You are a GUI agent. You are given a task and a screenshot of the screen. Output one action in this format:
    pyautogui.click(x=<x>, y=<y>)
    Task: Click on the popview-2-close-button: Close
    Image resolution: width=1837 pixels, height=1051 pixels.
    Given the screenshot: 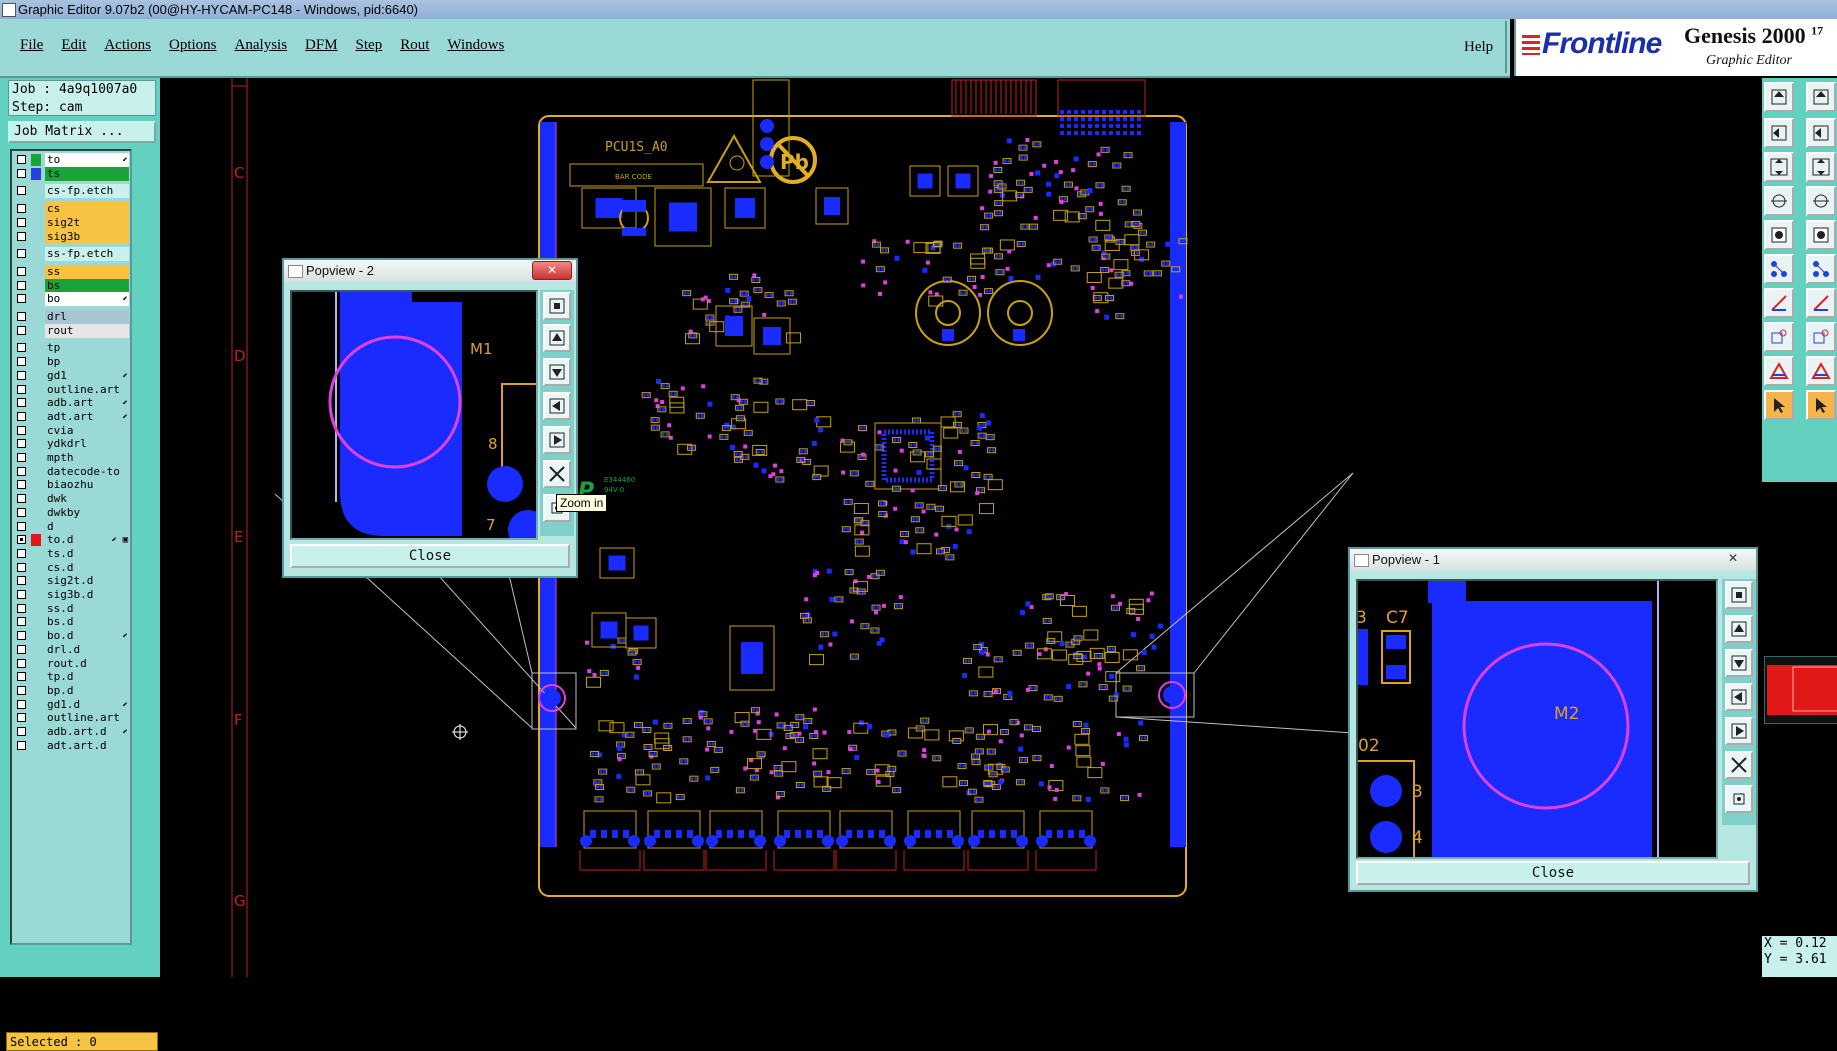 What is the action you would take?
    pyautogui.click(x=430, y=556)
    